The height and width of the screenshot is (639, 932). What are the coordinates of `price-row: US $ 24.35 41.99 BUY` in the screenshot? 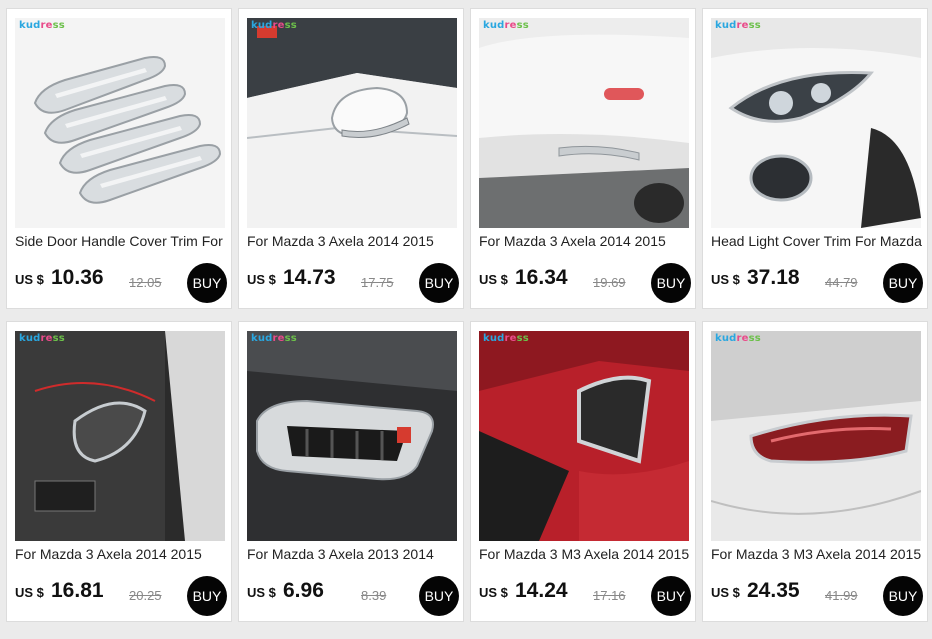 It's located at (817, 596).